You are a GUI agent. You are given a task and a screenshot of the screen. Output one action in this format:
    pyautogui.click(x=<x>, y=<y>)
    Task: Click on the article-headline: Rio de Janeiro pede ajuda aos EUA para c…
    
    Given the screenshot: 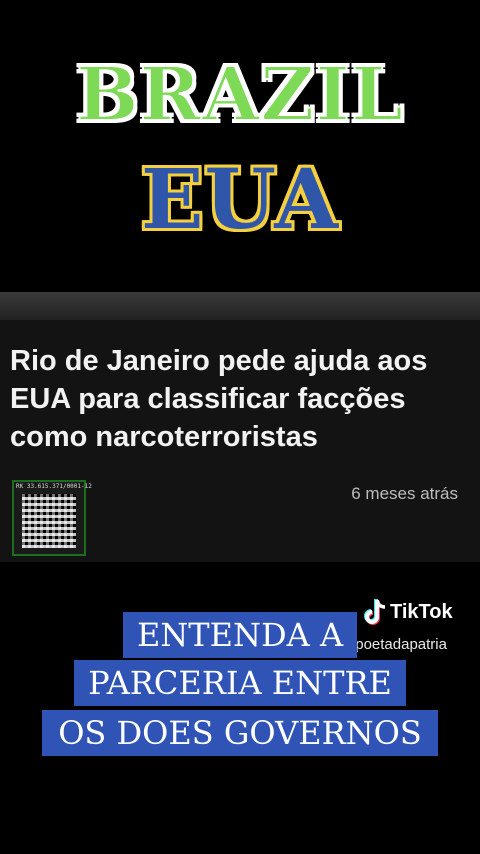 What is the action you would take?
    pyautogui.click(x=240, y=399)
    